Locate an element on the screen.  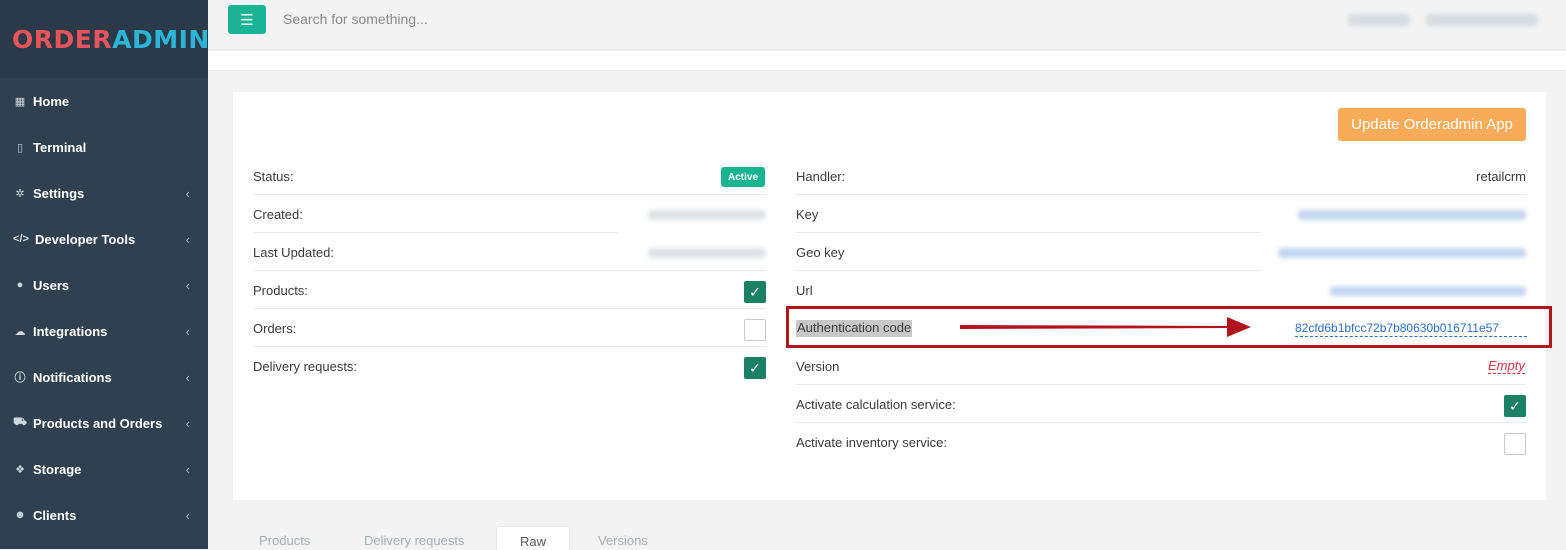
logo: ORDERADMIN is located at coordinates (105, 39).